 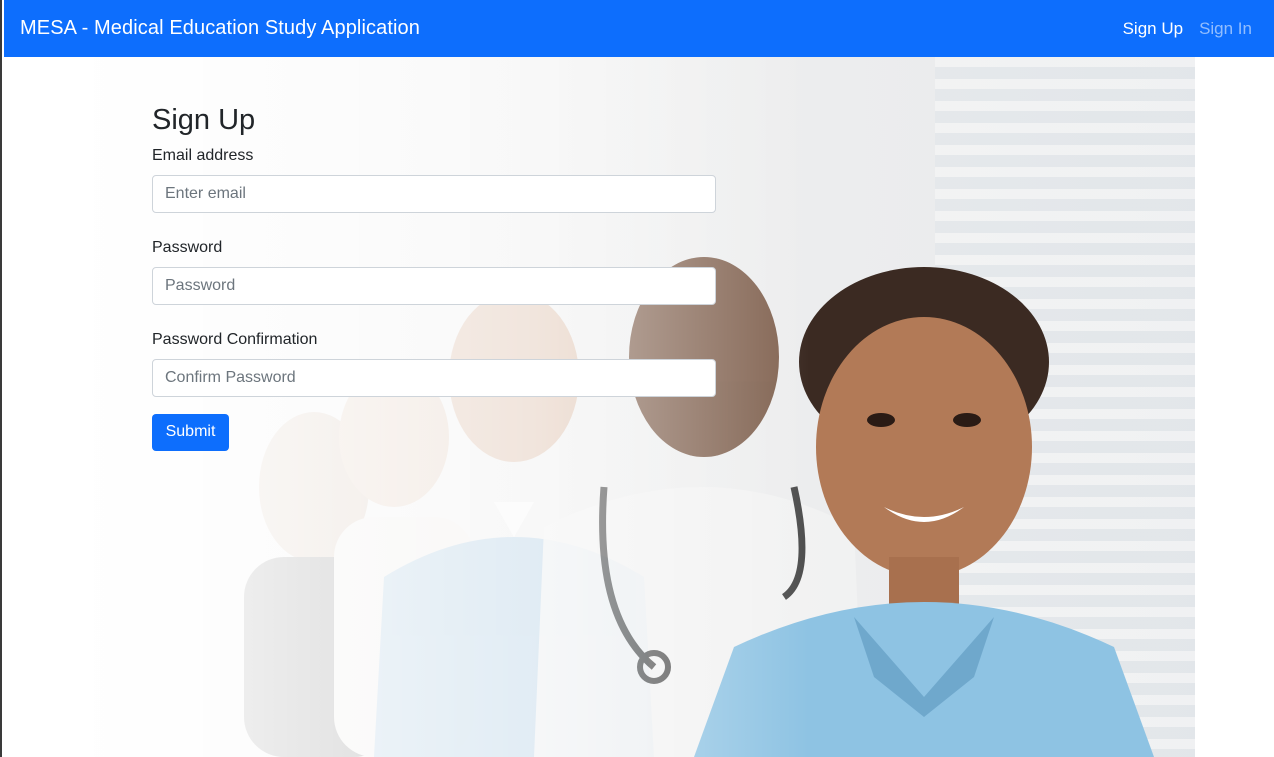 What do you see at coordinates (235, 339) in the screenshot?
I see `password-confirmation-label: Password Confirmation` at bounding box center [235, 339].